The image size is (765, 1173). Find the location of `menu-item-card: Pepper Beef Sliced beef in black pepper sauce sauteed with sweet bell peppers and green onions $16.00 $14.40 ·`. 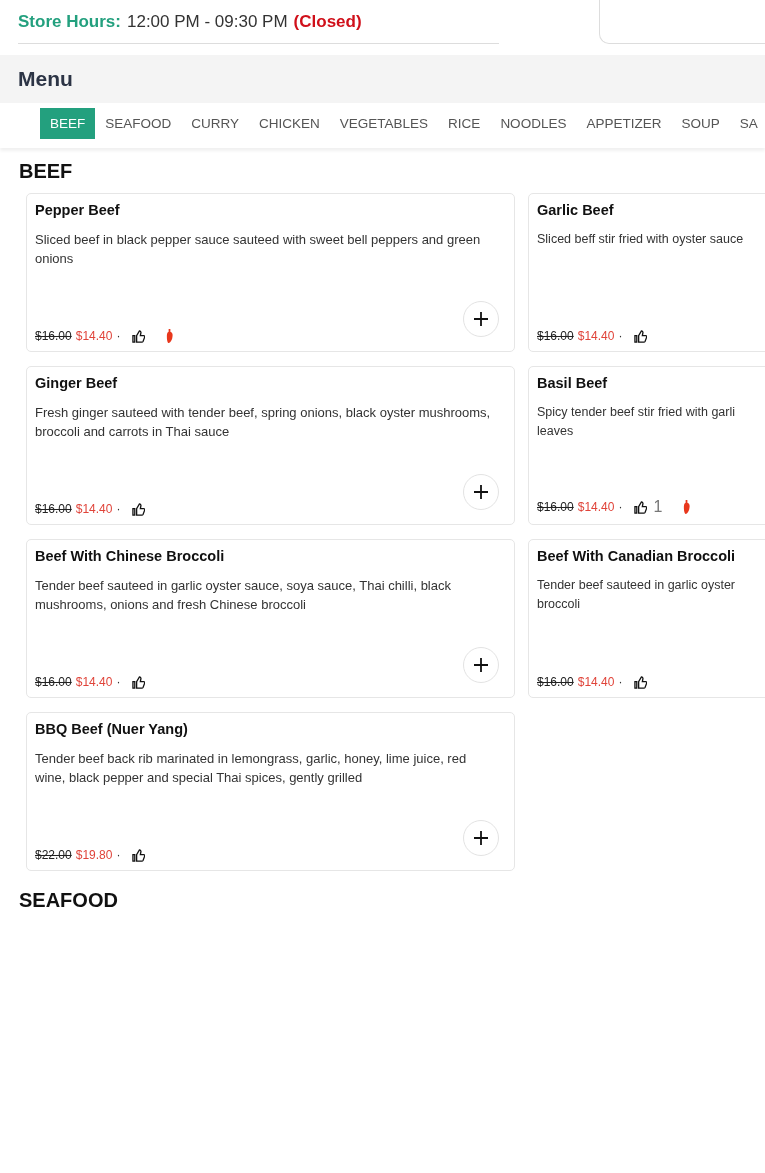

menu-item-card: Pepper Beef Sliced beef in black pepper sauce sauteed with sweet bell peppers and green onions $16.00 $14.40 · is located at coordinates (270, 272).